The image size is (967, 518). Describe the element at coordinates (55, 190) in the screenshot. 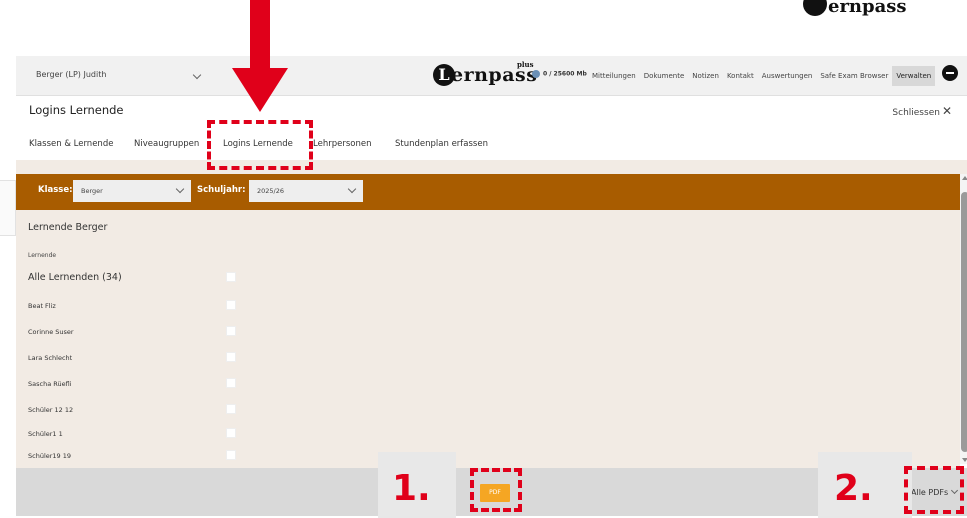

I see `klasse-label: Klasse:` at that location.